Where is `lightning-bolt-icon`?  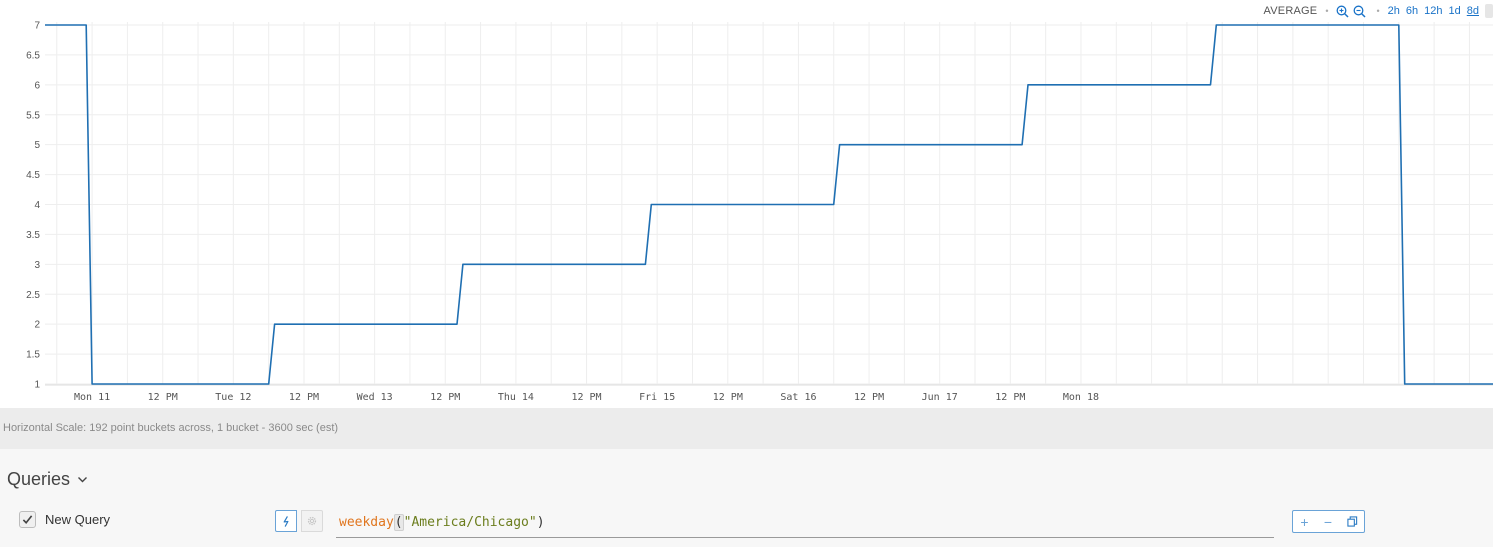 lightning-bolt-icon is located at coordinates (285, 521).